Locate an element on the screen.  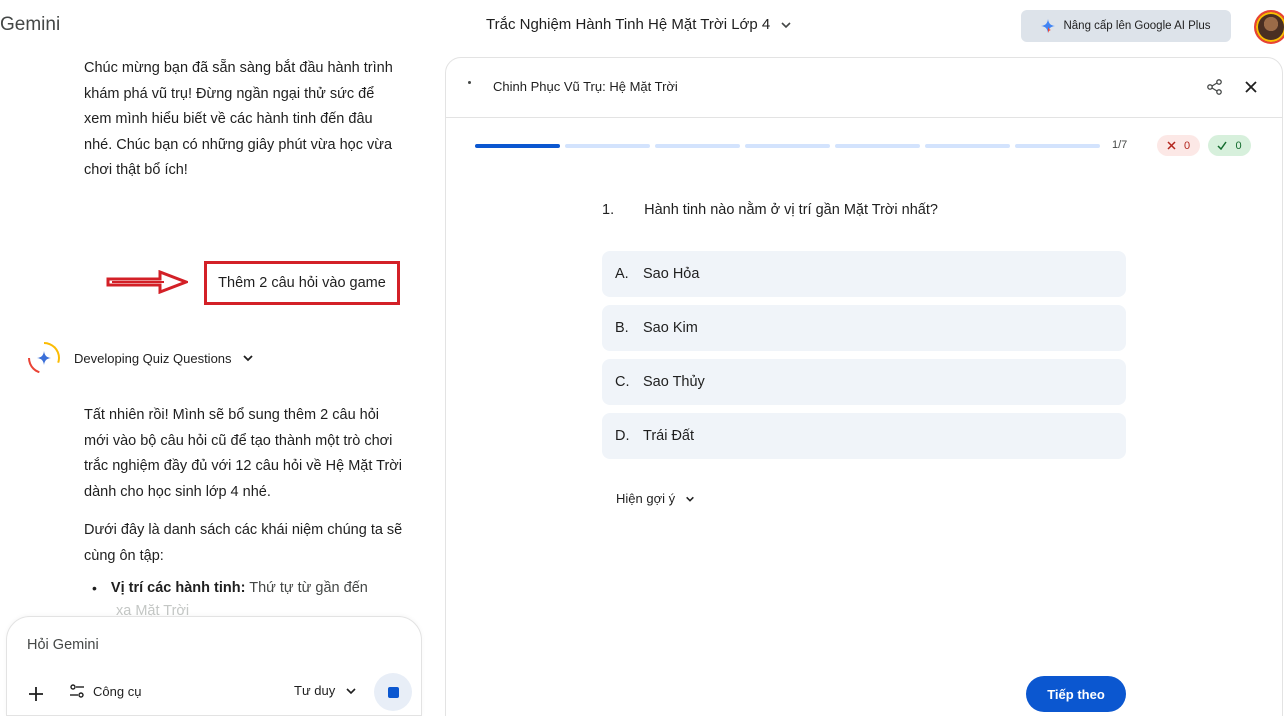
show-hint-toggle: Hiện gợi ý is located at coordinates (655, 498).